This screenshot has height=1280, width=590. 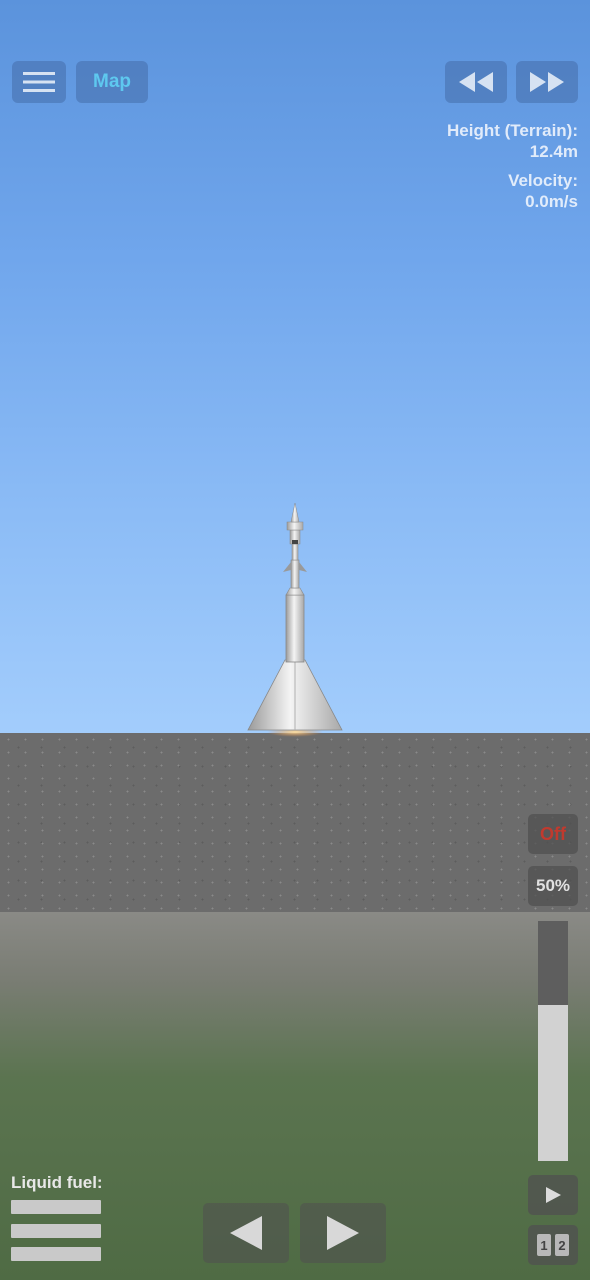 What do you see at coordinates (295, 823) in the screenshot?
I see `terrain-surface` at bounding box center [295, 823].